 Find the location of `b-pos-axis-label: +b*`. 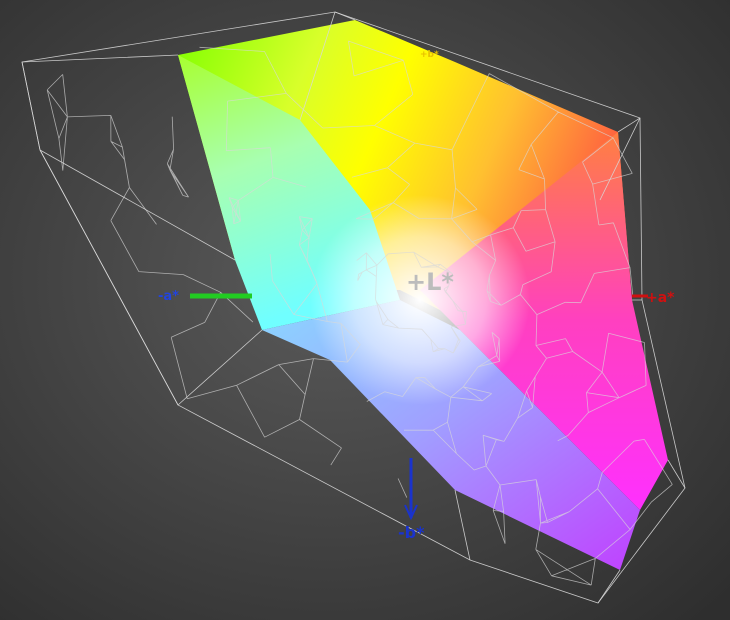

b-pos-axis-label: +b* is located at coordinates (429, 55).